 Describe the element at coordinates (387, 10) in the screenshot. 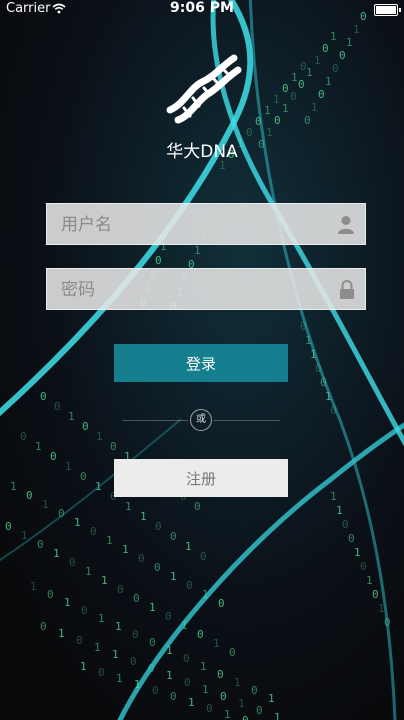

I see `battery-icon` at that location.